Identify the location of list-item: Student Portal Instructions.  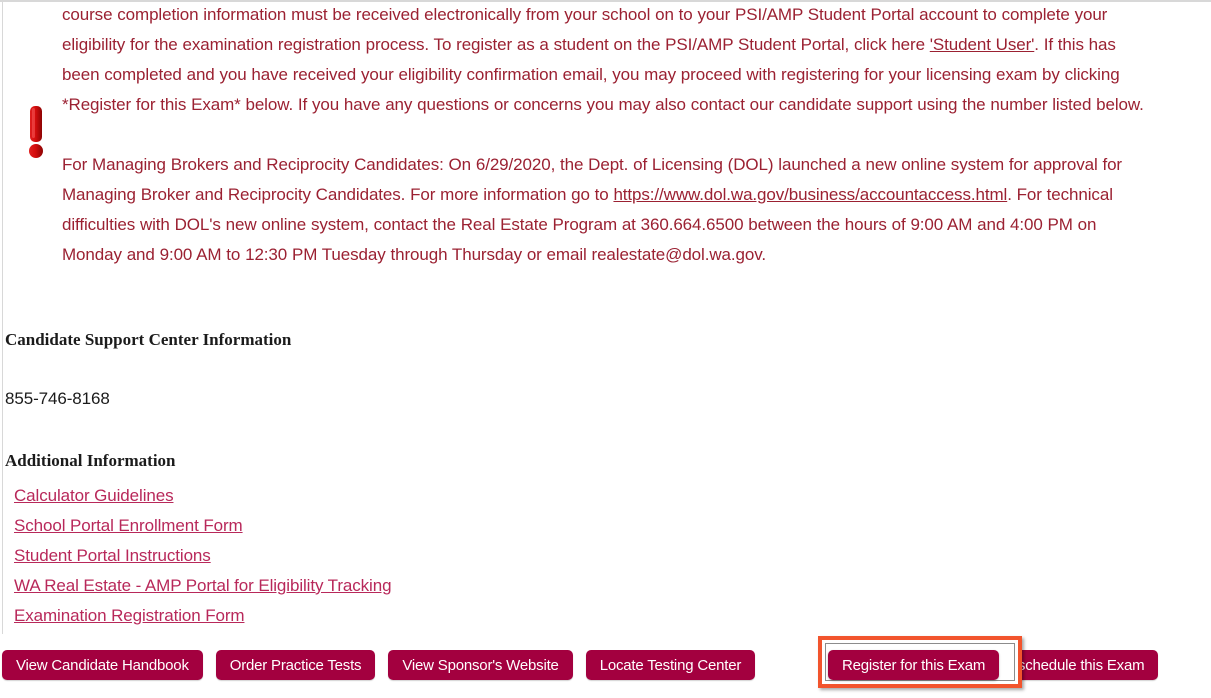
(202, 556).